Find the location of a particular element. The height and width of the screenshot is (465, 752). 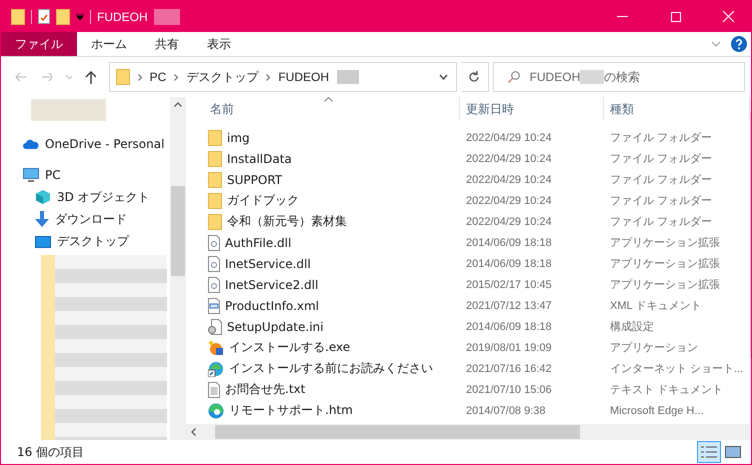

type-cell-text: XML ドキュメント is located at coordinates (655, 306).